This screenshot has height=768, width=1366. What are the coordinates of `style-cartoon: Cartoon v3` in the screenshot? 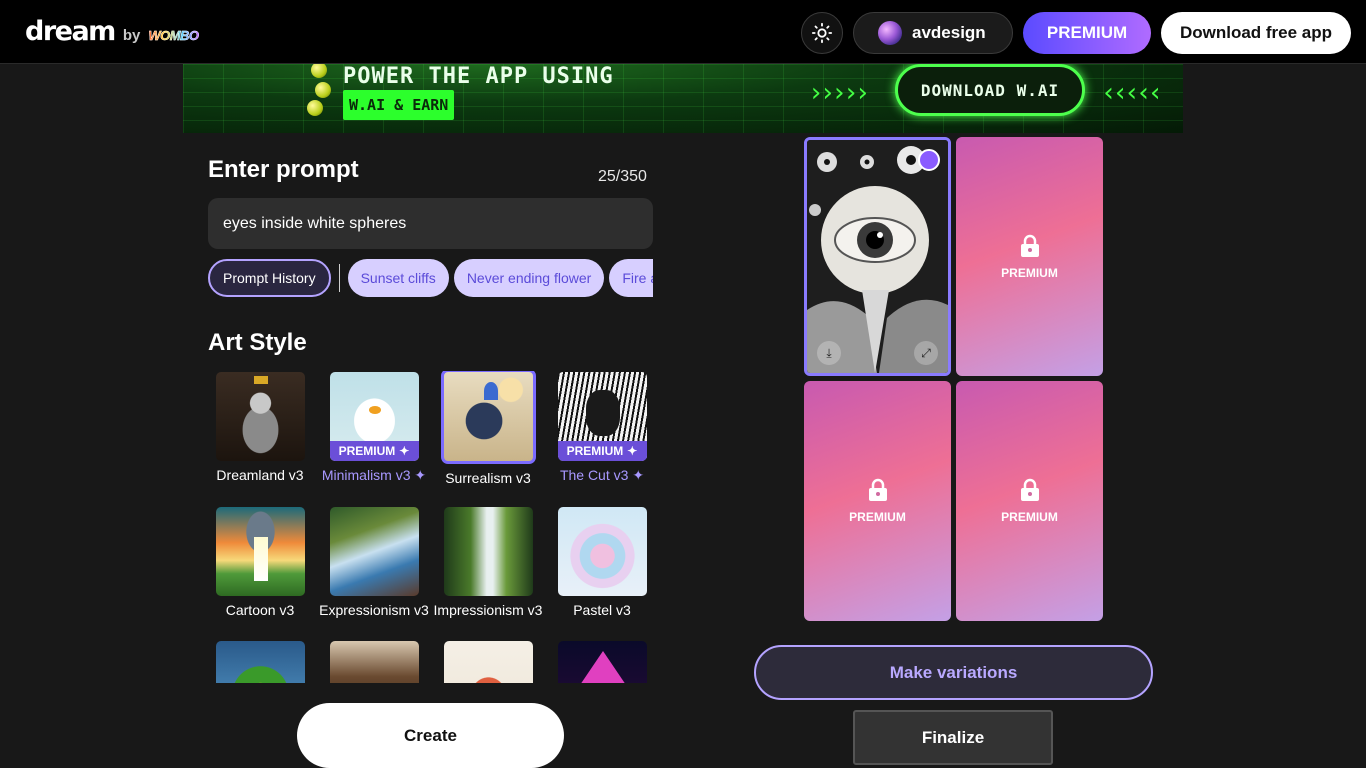 It's located at (262, 562).